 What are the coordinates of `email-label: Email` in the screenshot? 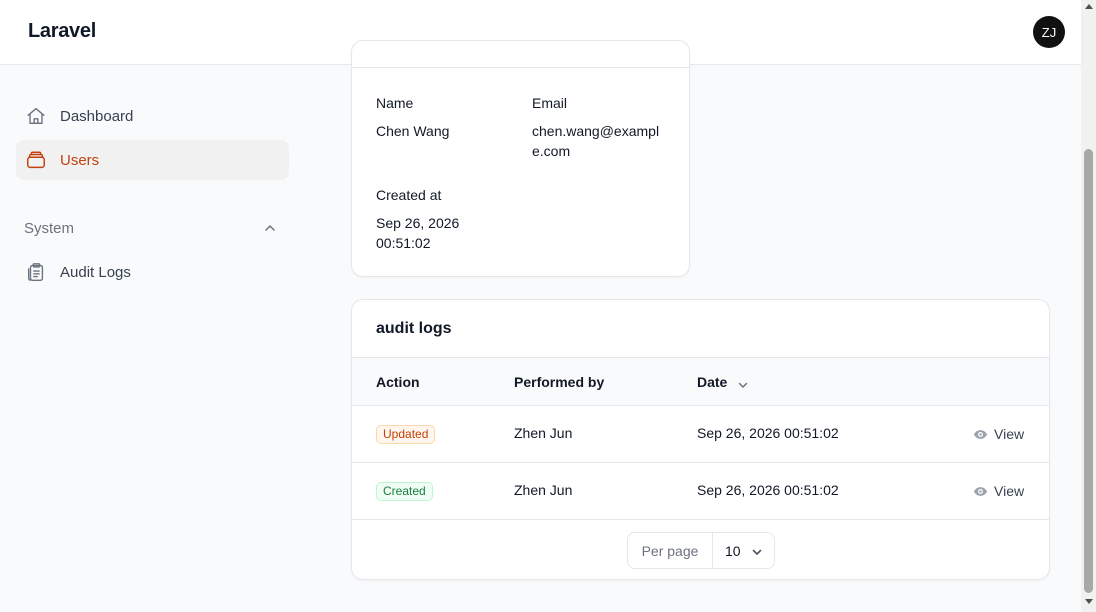 It's located at (550, 103).